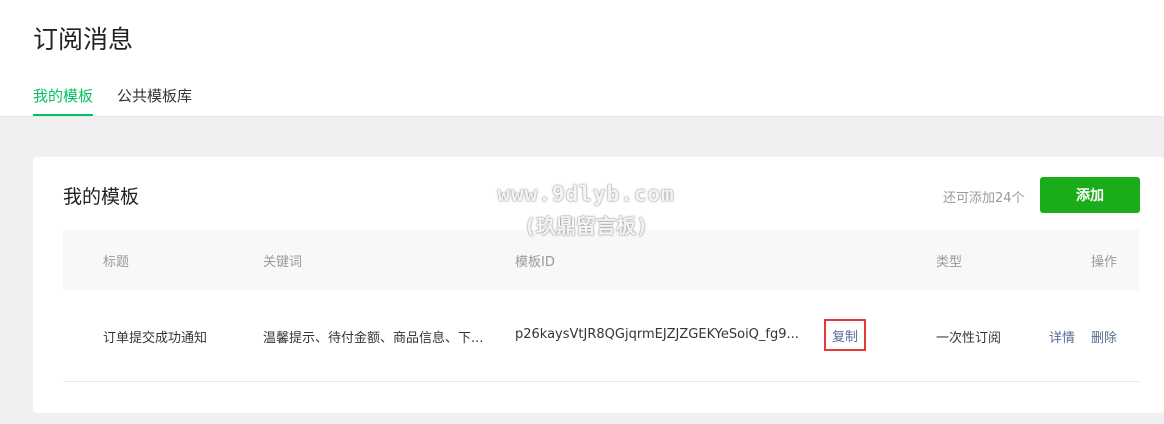 The height and width of the screenshot is (424, 1164). I want to click on table-header: 标题 关键词 模板ID 类型 操作, so click(601, 260).